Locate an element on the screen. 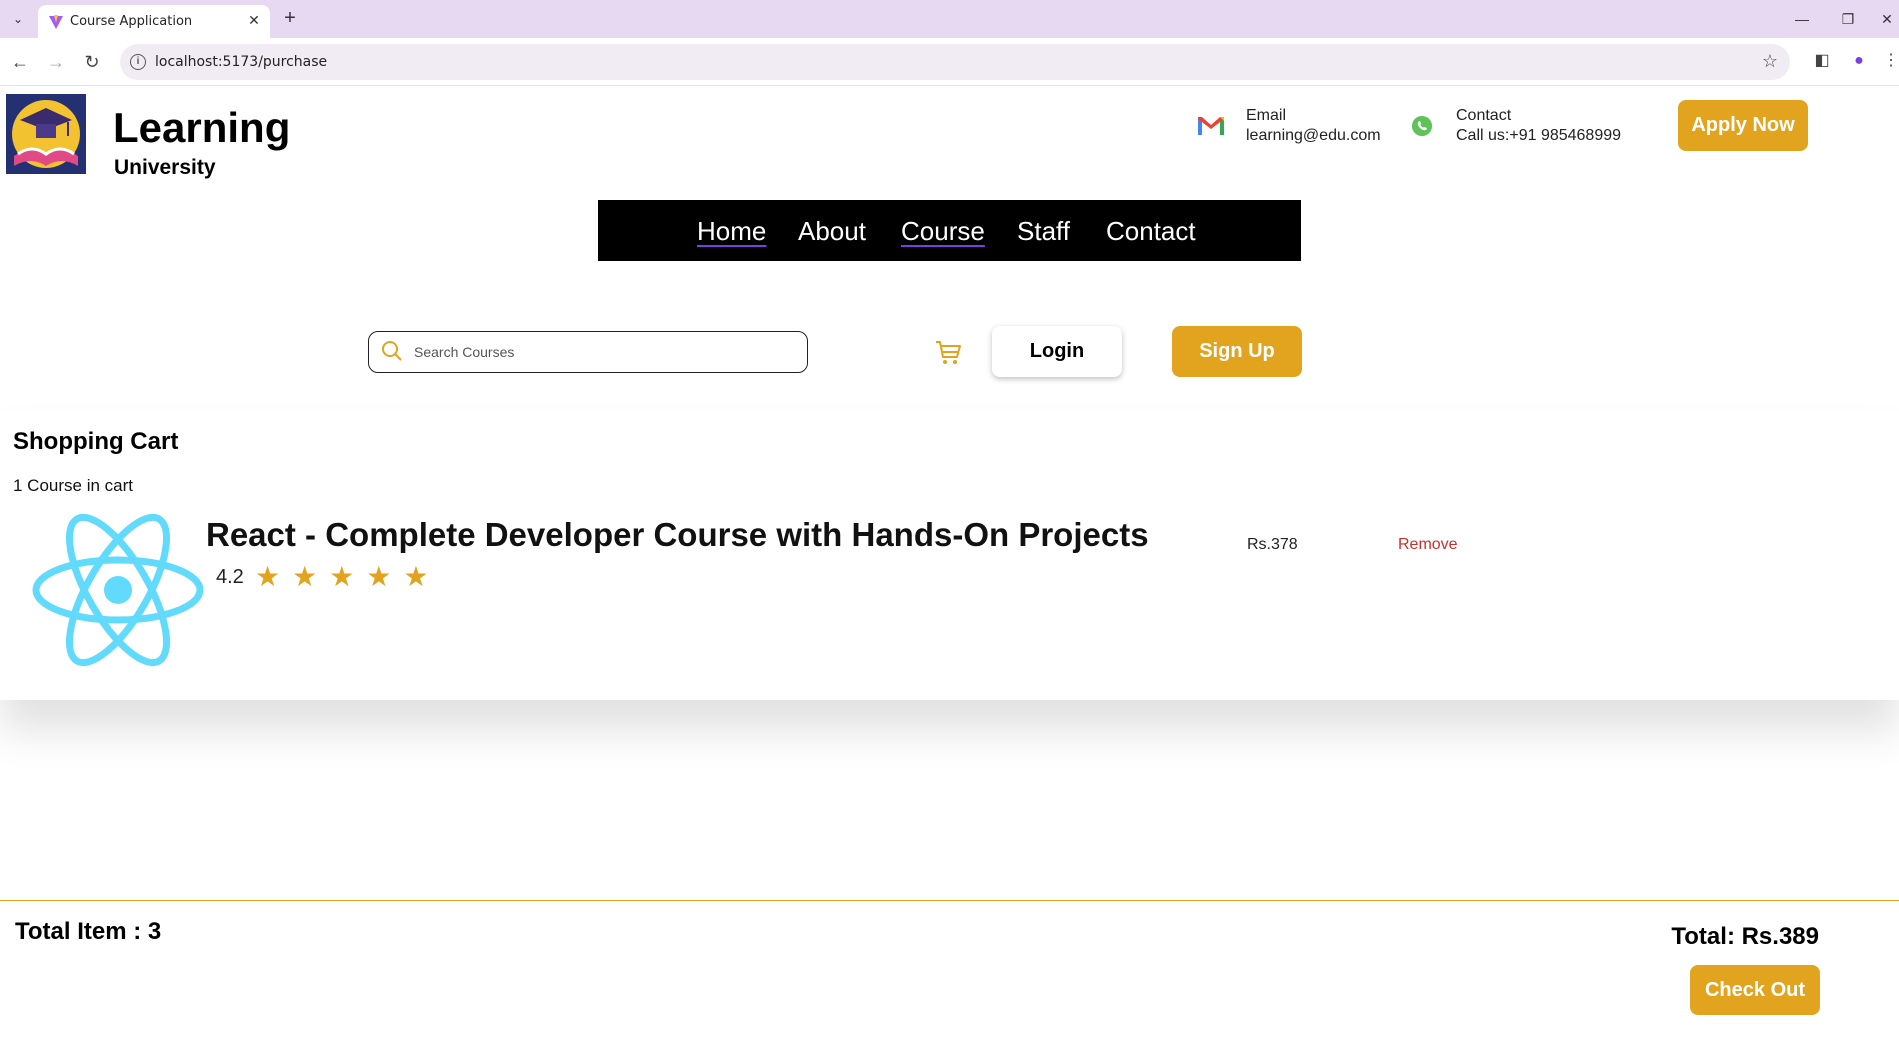 The width and height of the screenshot is (1899, 1040). cart-count: 1 Course in cart is located at coordinates (73, 485).